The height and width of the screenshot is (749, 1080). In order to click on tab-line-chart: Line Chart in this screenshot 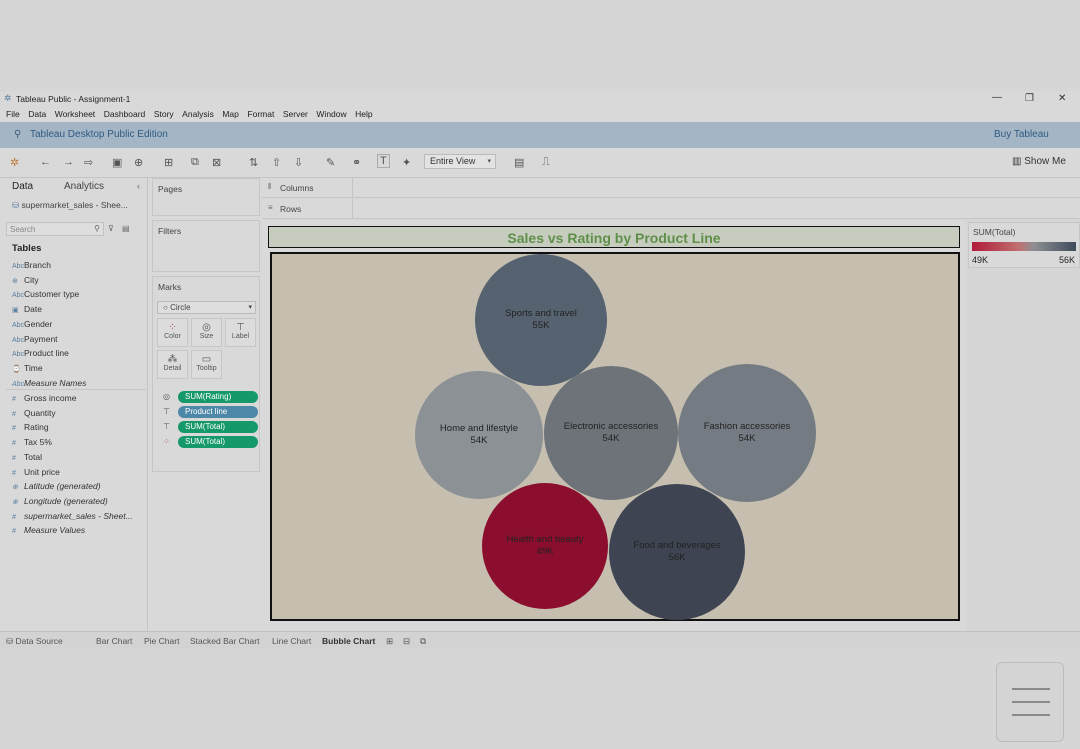, I will do `click(291, 641)`.